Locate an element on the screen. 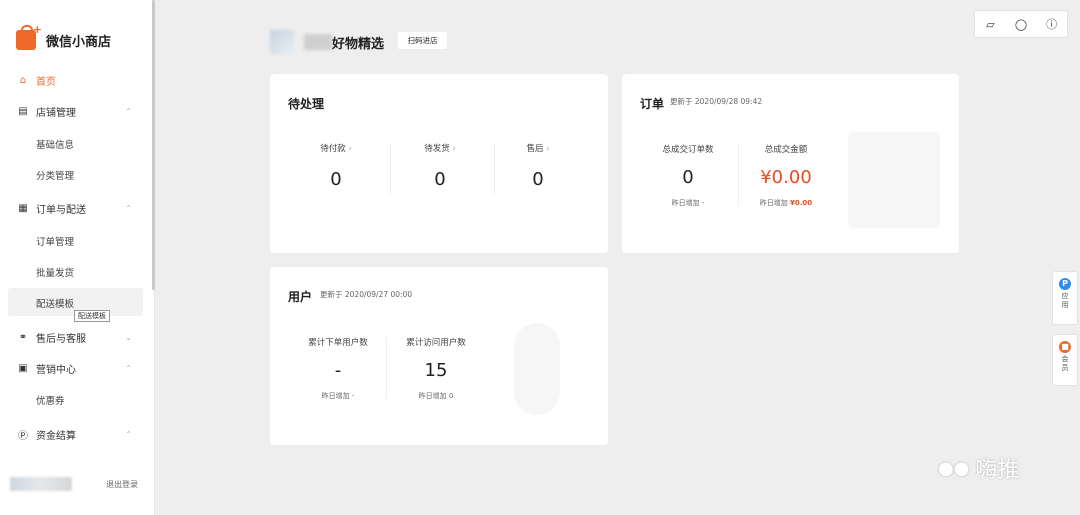 Image resolution: width=1080 pixels, height=515 pixels. sidebar-subitem-batch-ship: 批量发货 is located at coordinates (55, 272).